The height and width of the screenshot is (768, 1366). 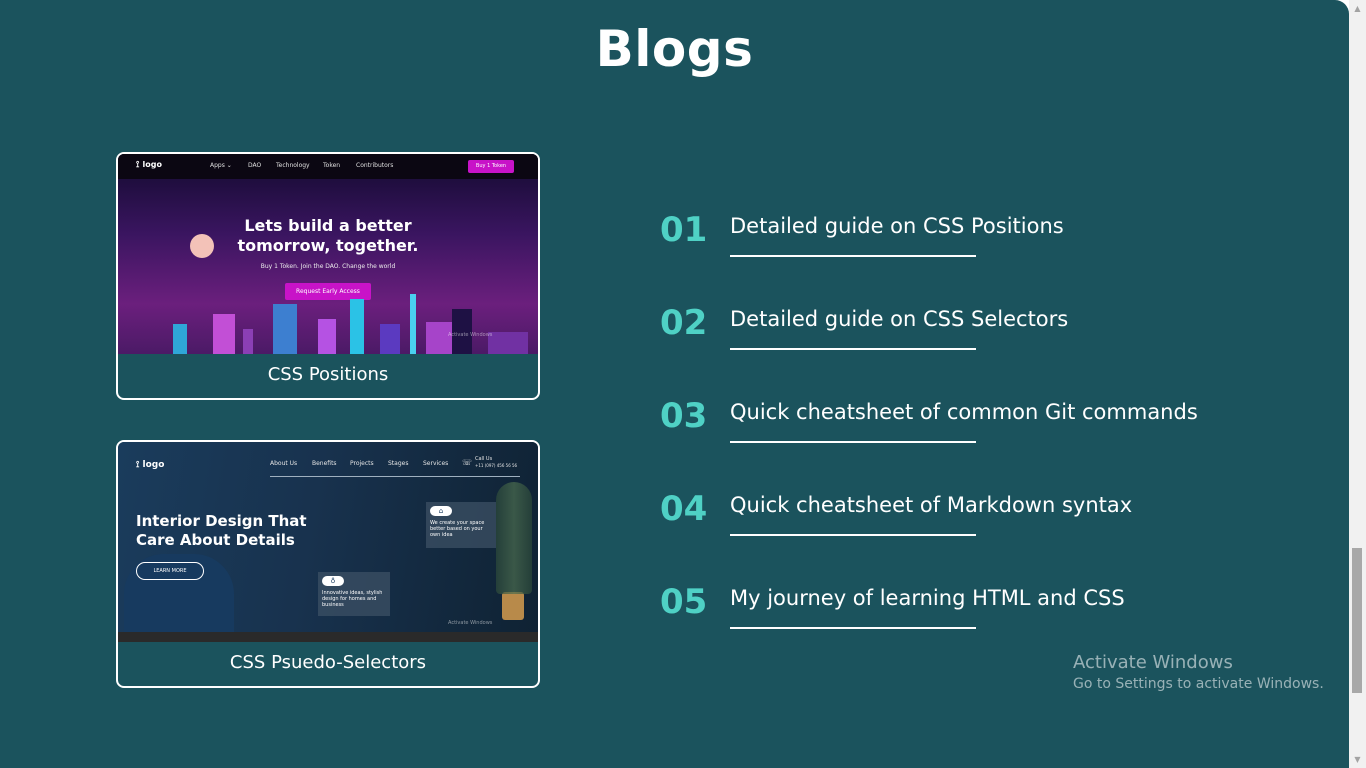 What do you see at coordinates (221, 530) in the screenshot?
I see `thumbnail-headline: Interior Design That Care About Details` at bounding box center [221, 530].